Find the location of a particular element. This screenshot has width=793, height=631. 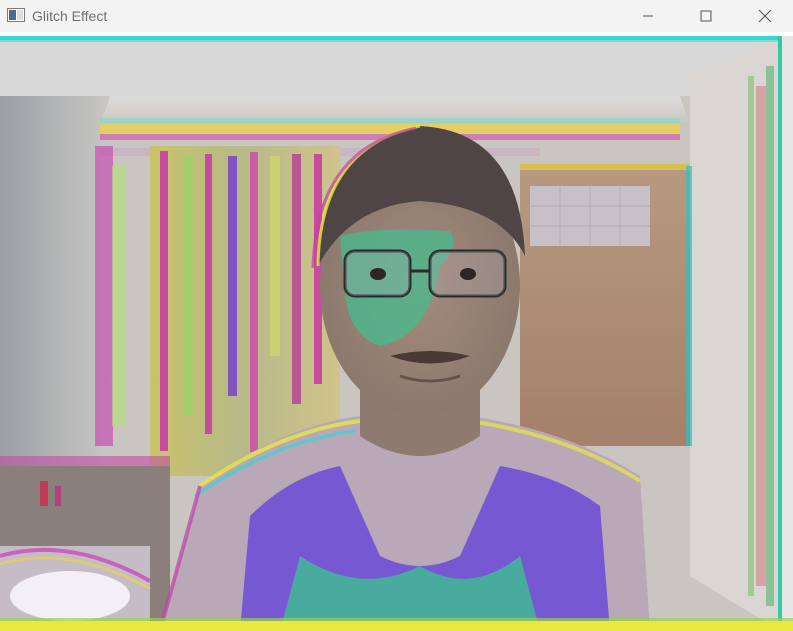

title-bar: Glitch Effect is located at coordinates (396, 16).